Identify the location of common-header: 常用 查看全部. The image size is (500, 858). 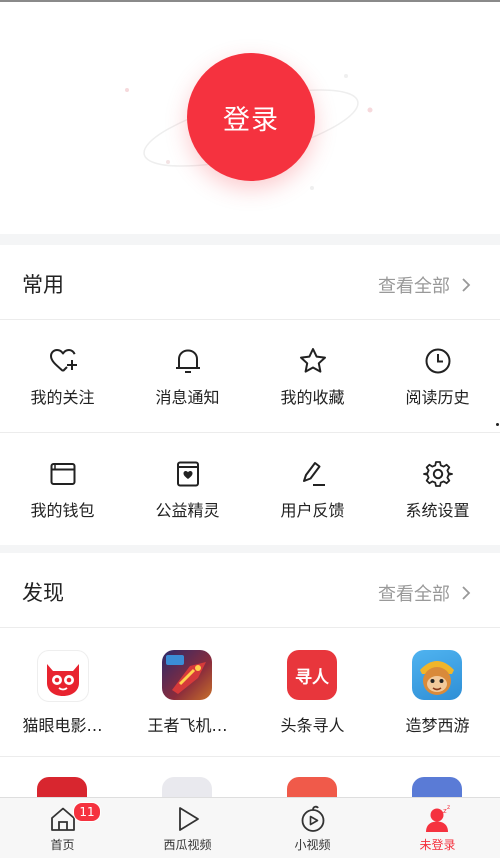
(250, 282).